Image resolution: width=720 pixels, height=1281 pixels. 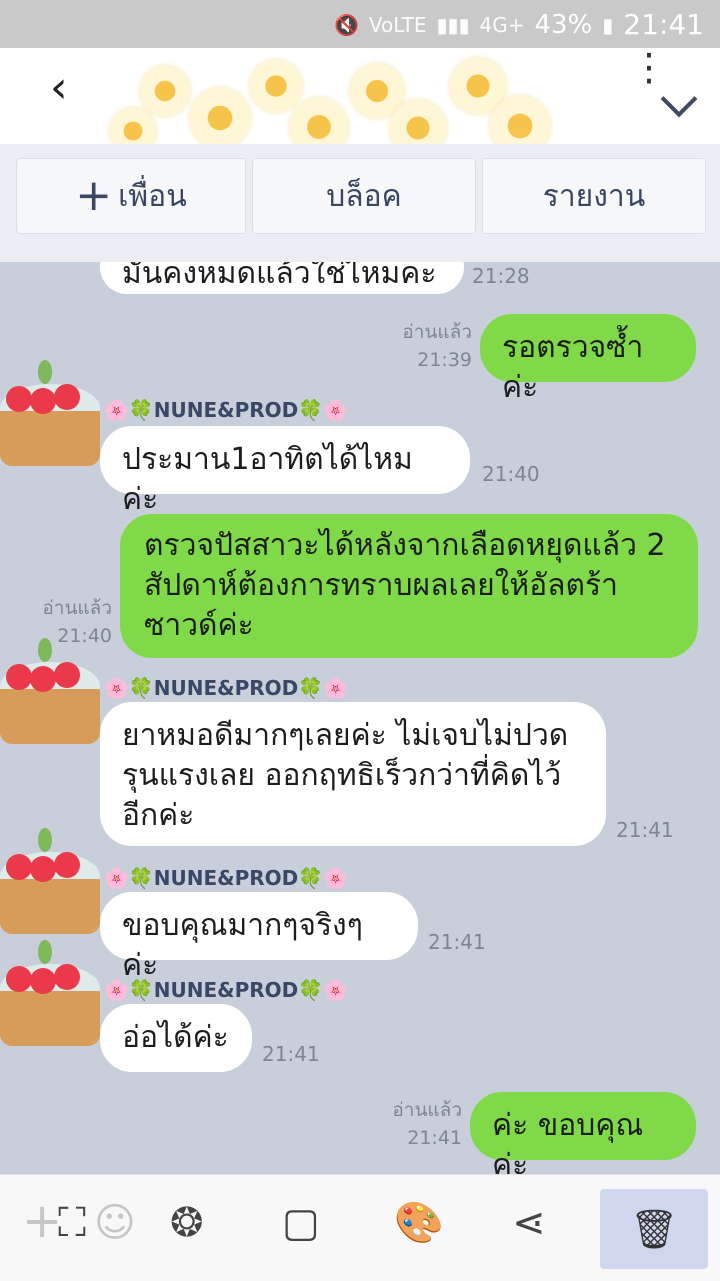 What do you see at coordinates (346, 24) in the screenshot?
I see `mute-icon: 🔇` at bounding box center [346, 24].